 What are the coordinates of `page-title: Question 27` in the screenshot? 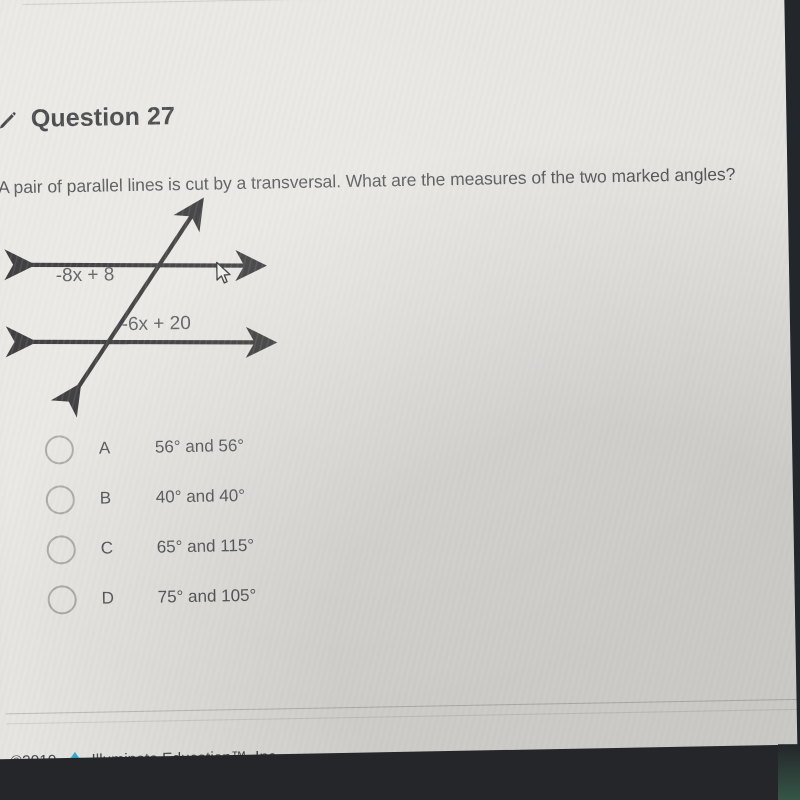 It's located at (103, 117).